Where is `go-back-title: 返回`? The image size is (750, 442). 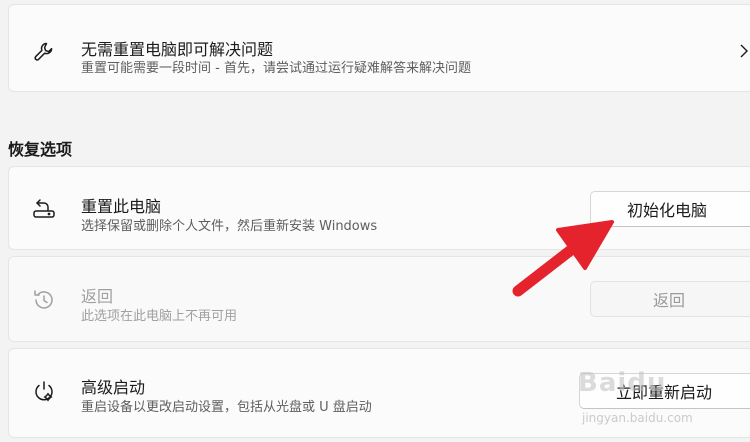 go-back-title: 返回 is located at coordinates (97, 296).